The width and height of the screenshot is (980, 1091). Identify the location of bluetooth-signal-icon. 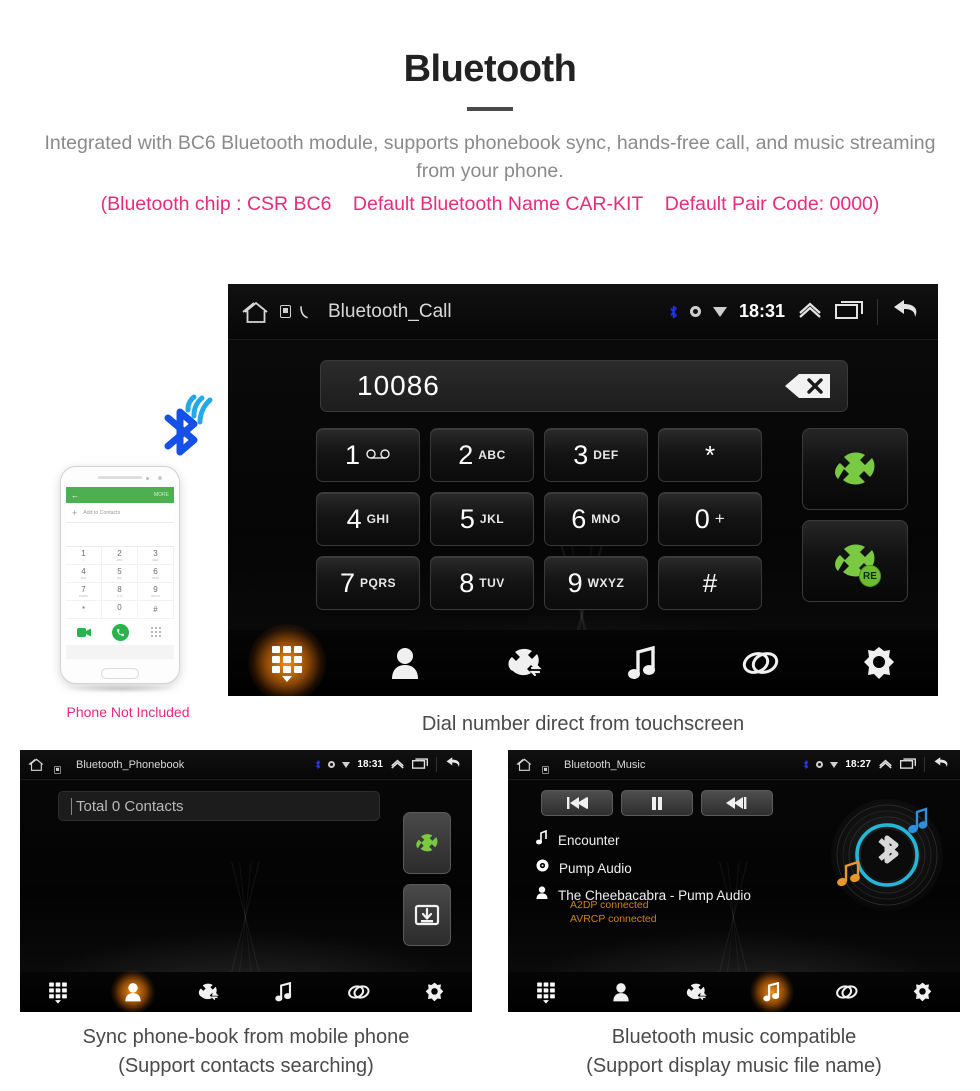
(174, 426).